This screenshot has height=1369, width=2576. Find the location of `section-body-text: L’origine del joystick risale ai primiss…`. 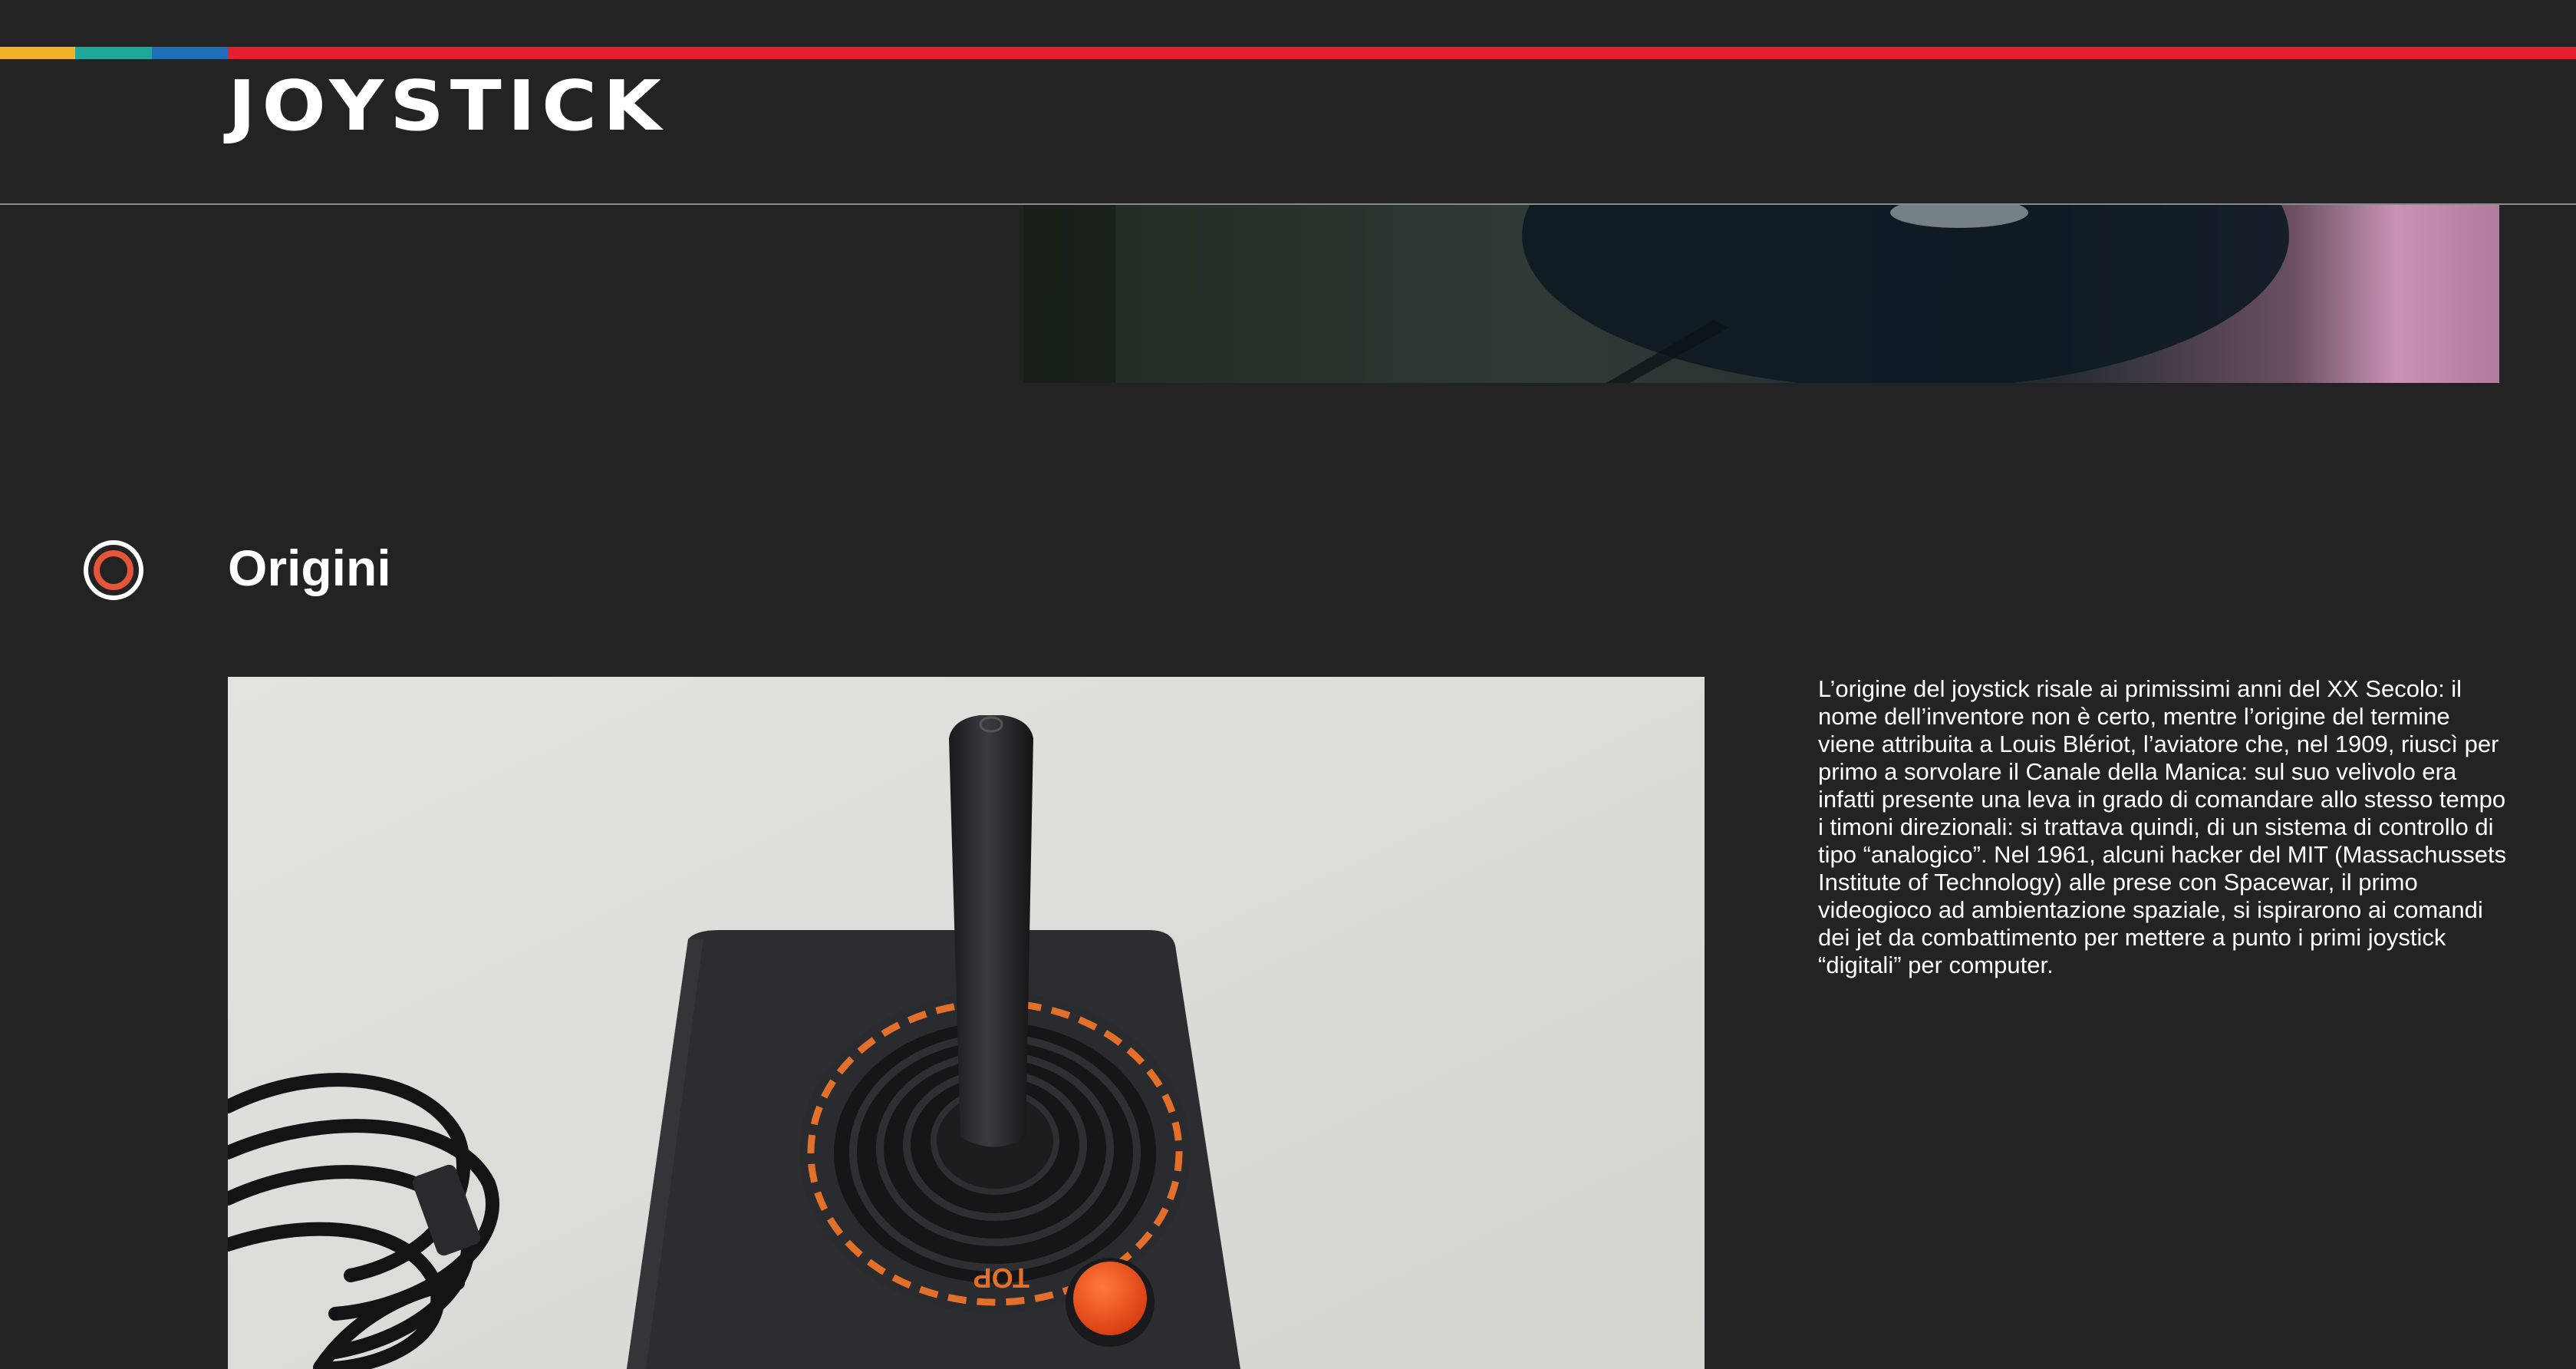

section-body-text: L’origine del joystick risale ai primiss… is located at coordinates (2162, 826).